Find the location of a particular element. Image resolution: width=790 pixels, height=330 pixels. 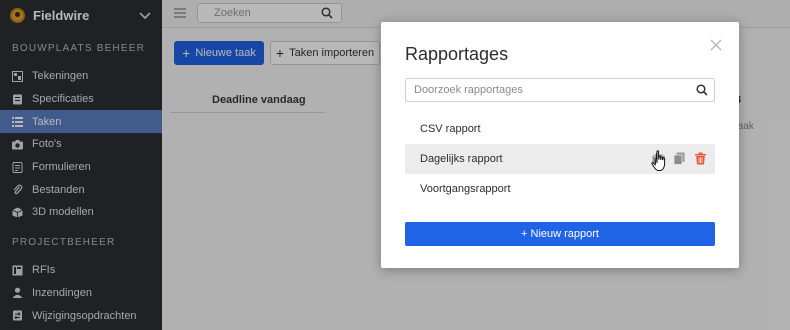

report-search-placeholder: Doorzoek rapportages is located at coordinates (468, 90).